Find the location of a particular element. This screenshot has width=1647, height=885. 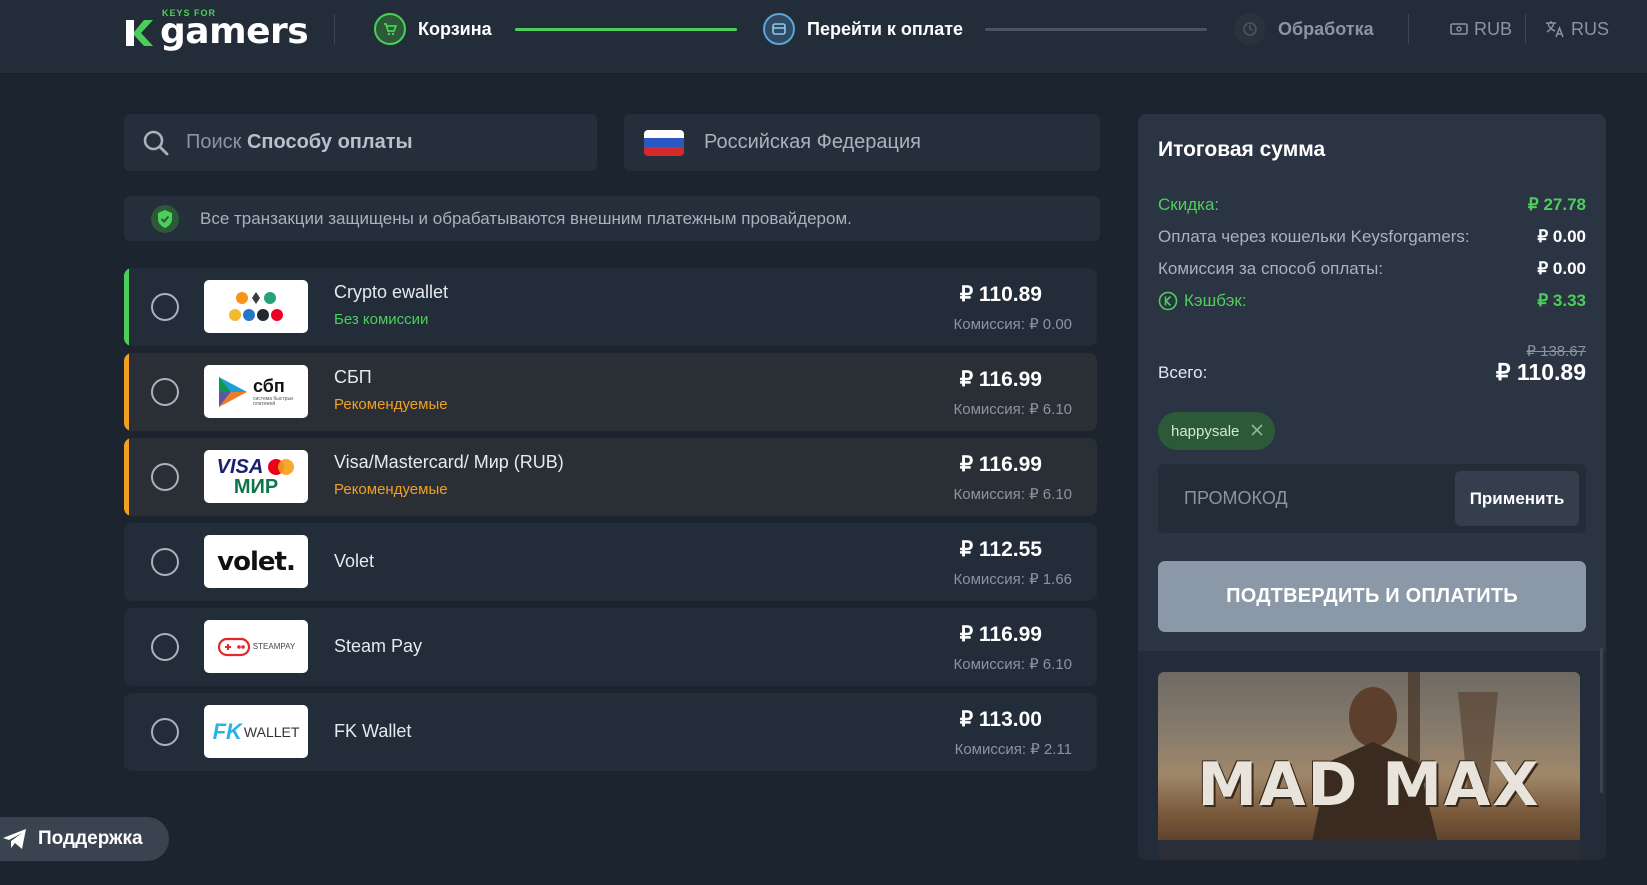

sbp-logo-subtext: система быстрых платежей is located at coordinates (273, 401).